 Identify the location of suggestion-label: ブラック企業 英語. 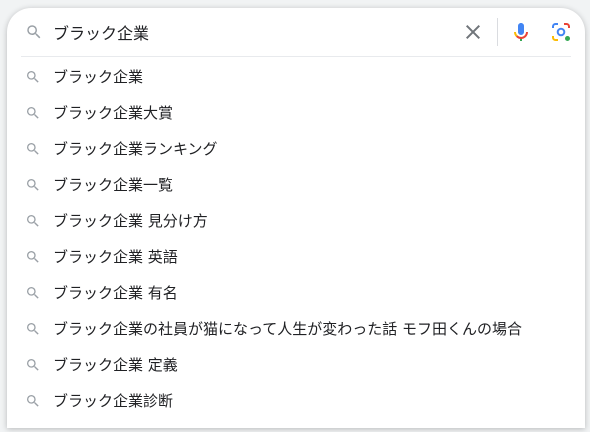
(115, 257).